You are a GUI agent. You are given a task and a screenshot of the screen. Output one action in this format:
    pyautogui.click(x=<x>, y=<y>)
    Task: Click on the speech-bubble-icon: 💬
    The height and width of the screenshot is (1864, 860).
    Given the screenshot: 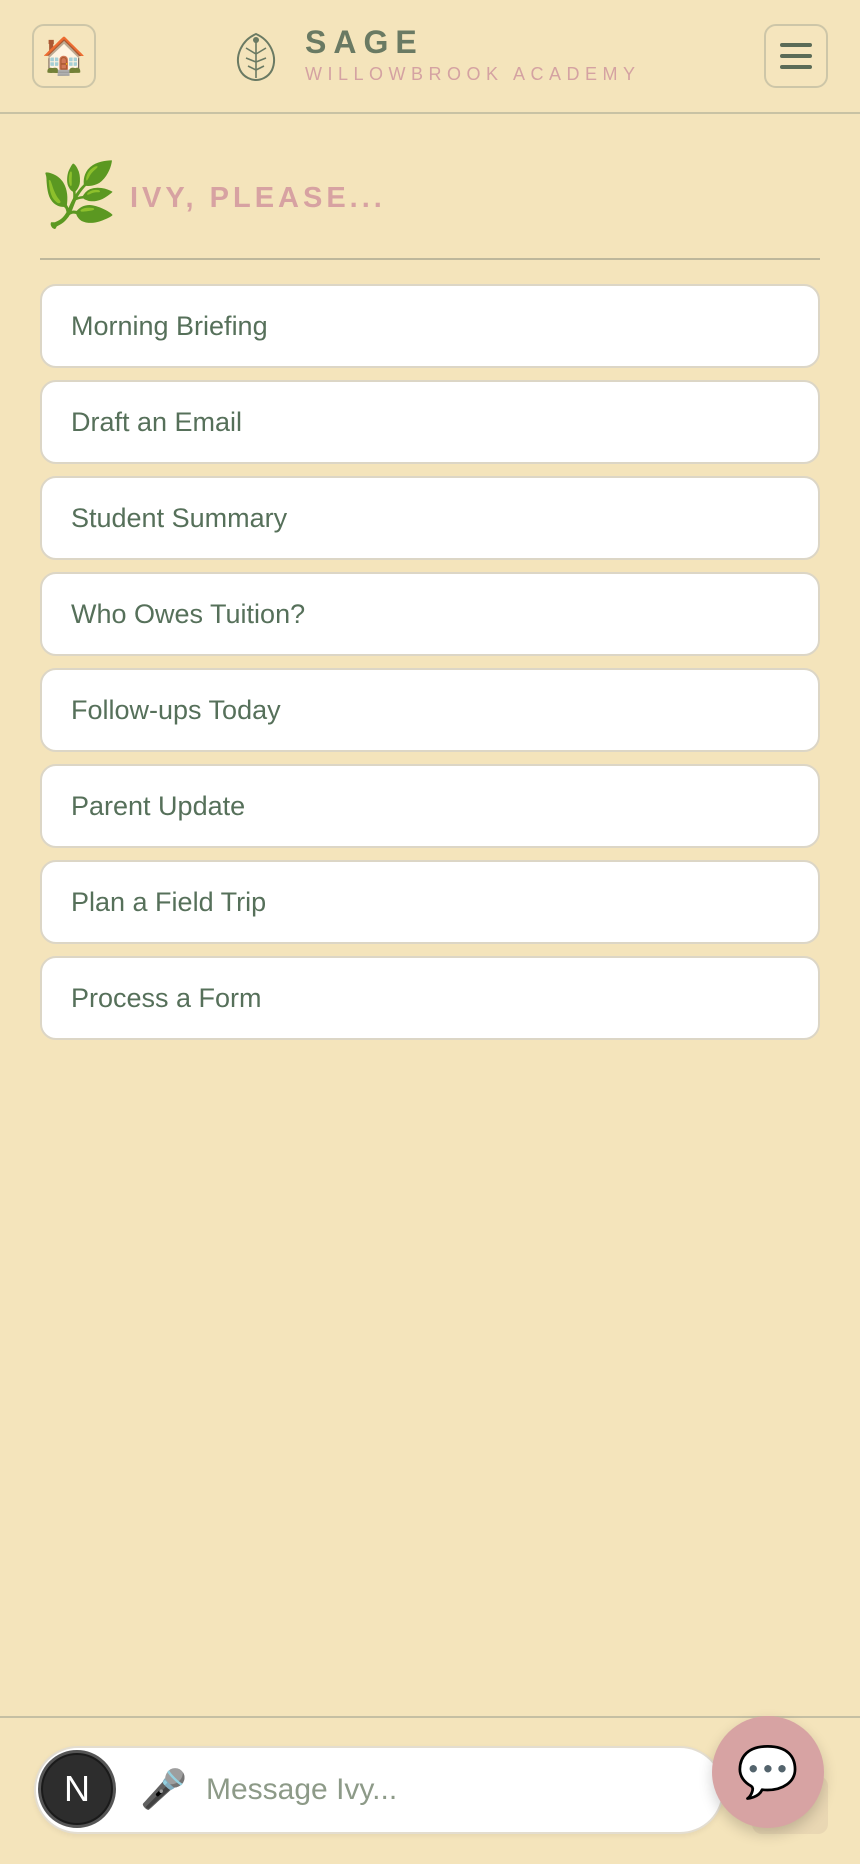 What is the action you would take?
    pyautogui.click(x=768, y=1771)
    